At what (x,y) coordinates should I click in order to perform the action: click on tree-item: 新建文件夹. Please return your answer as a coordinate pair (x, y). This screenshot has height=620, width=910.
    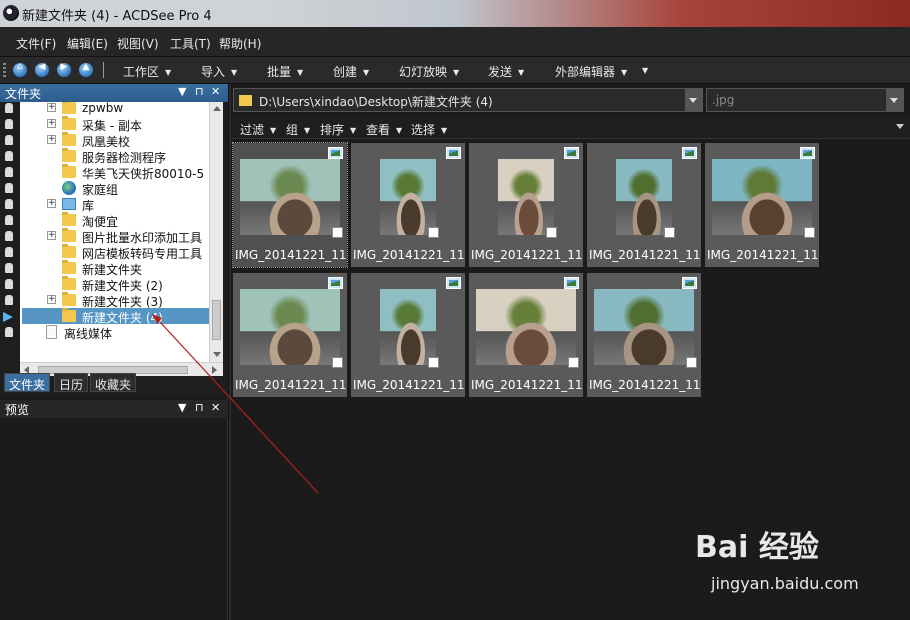
    Looking at the image, I should click on (104, 268).